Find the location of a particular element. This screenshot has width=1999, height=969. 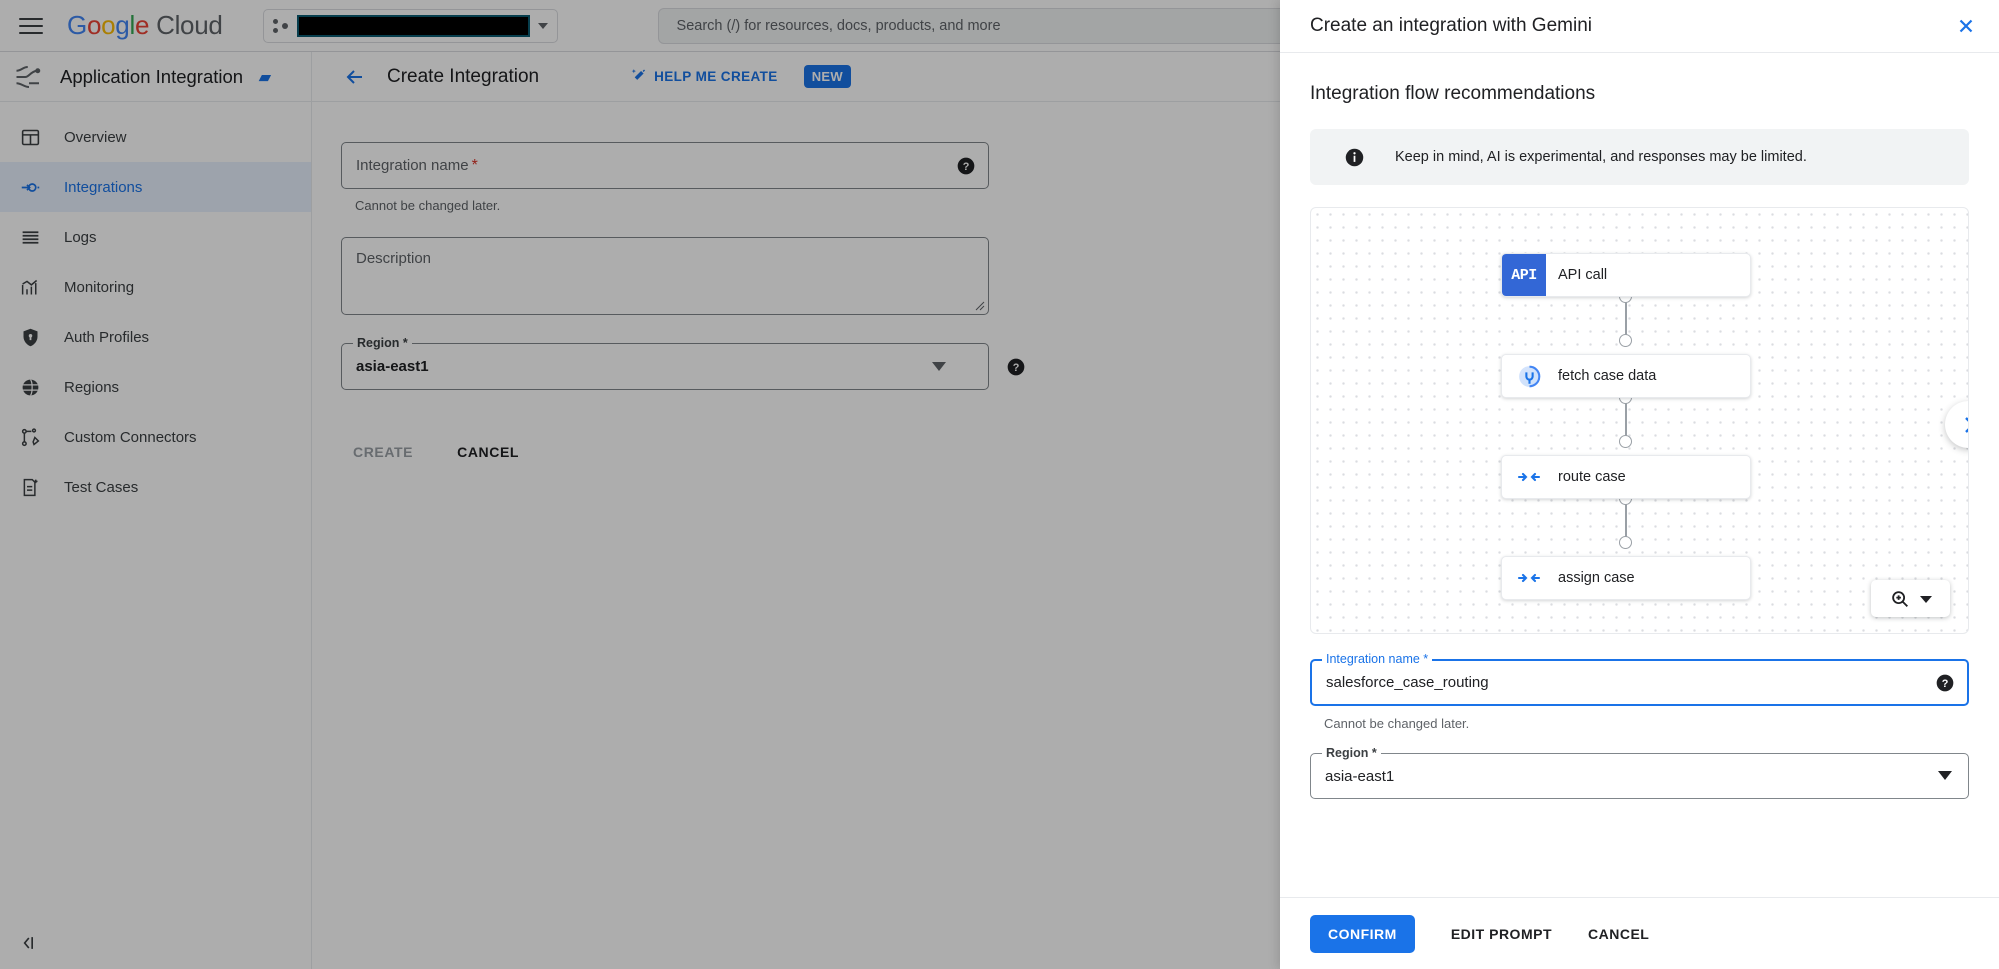

logo-cloud-text: Cloud is located at coordinates (189, 25).